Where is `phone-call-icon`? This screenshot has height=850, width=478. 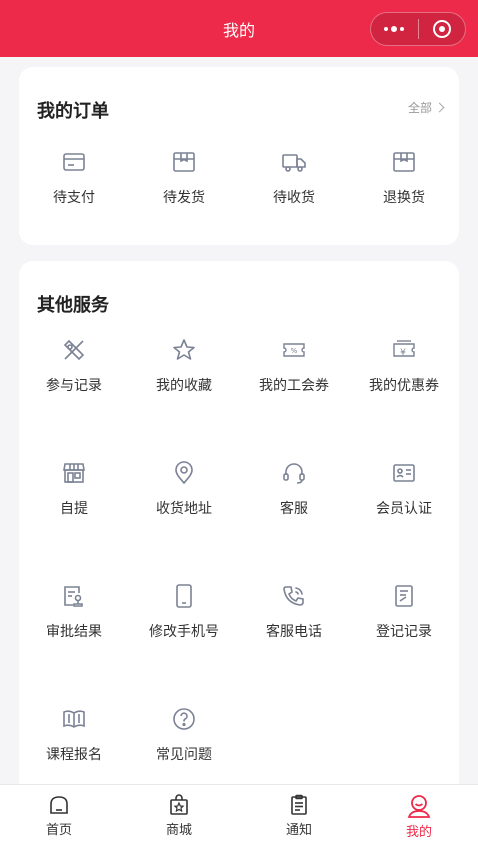
phone-call-icon is located at coordinates (293, 596).